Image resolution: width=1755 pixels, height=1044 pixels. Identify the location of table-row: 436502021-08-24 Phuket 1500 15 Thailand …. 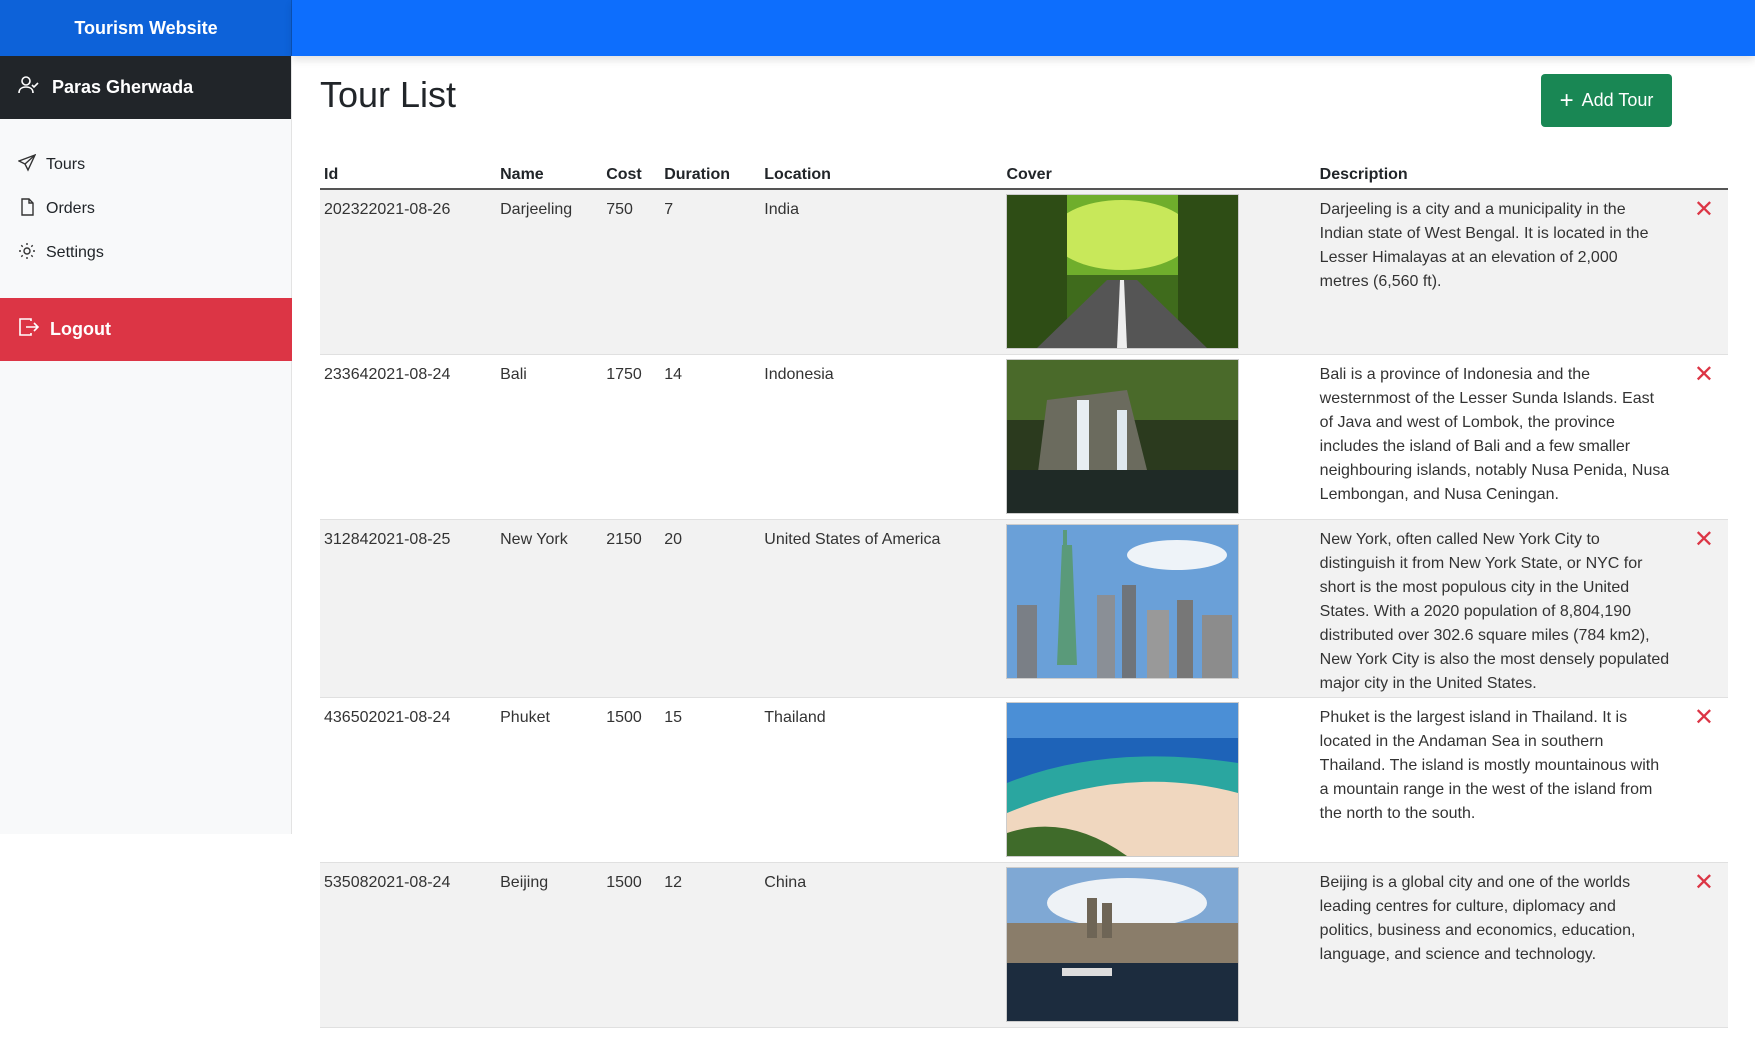
(1024, 780).